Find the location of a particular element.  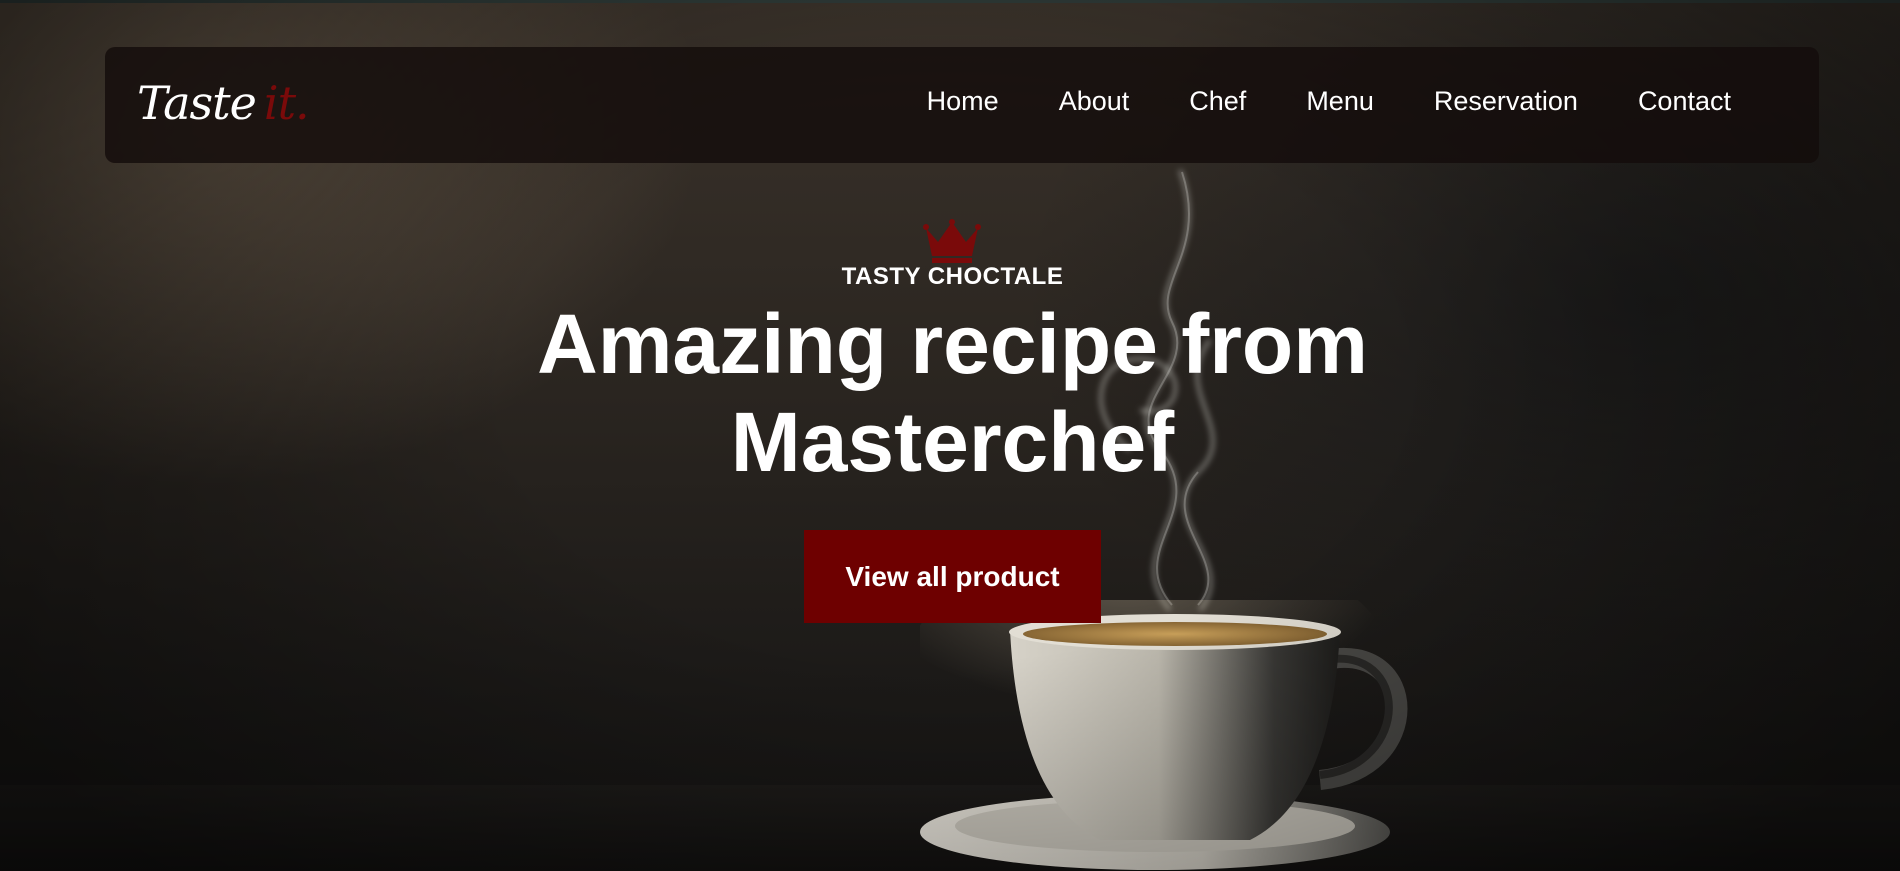

hero-eyebrow: TASTY CHOCTALE is located at coordinates (952, 276).